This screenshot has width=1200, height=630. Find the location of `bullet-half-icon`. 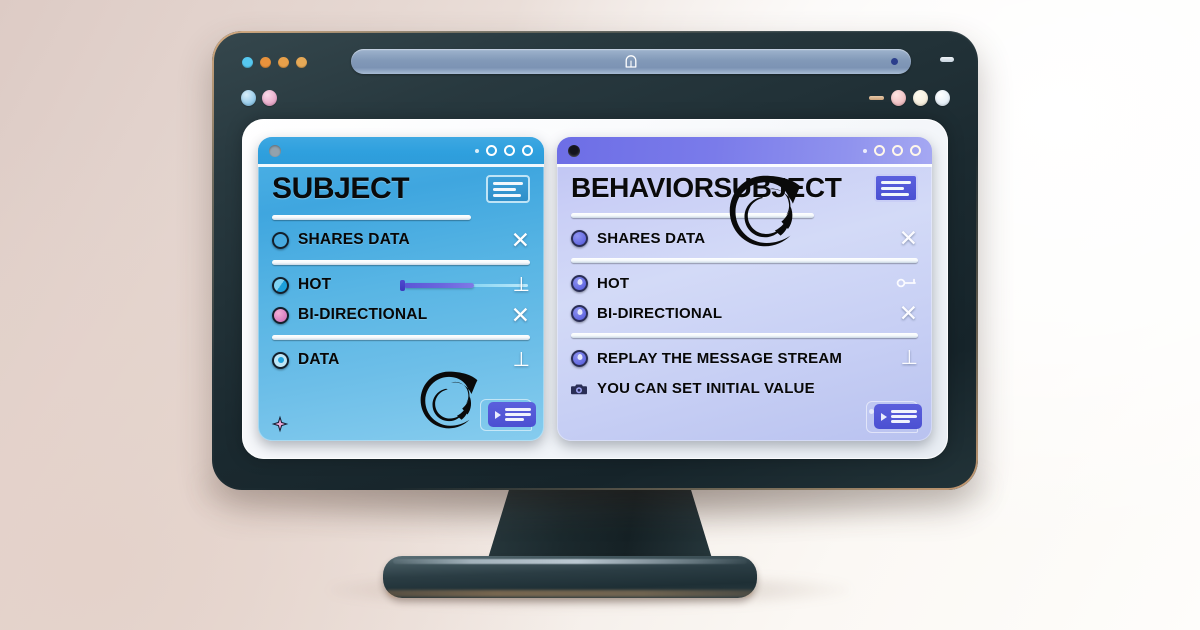

bullet-half-icon is located at coordinates (280, 285).